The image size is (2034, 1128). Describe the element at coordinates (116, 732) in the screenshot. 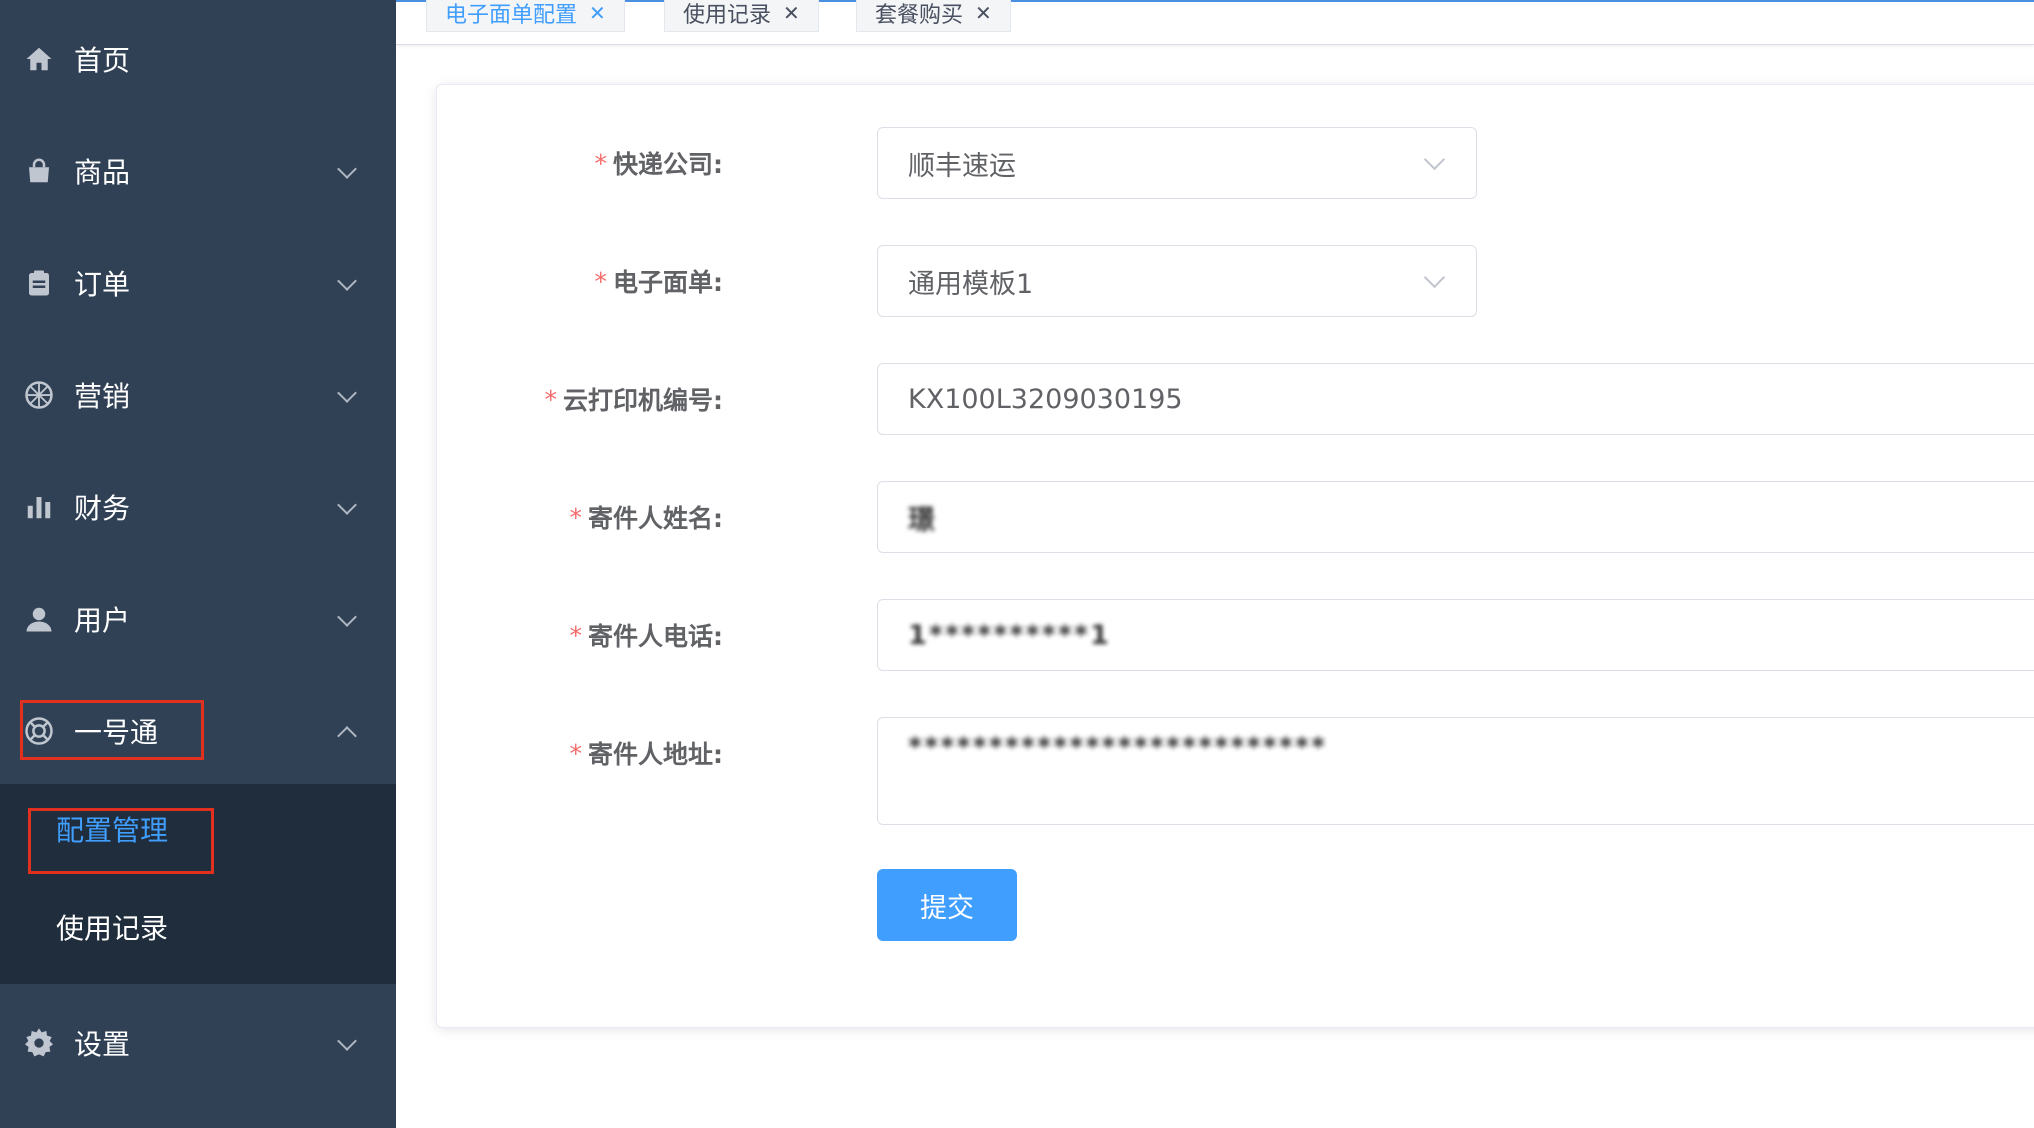

I see `menu-label-yihaotong: 一号通` at that location.